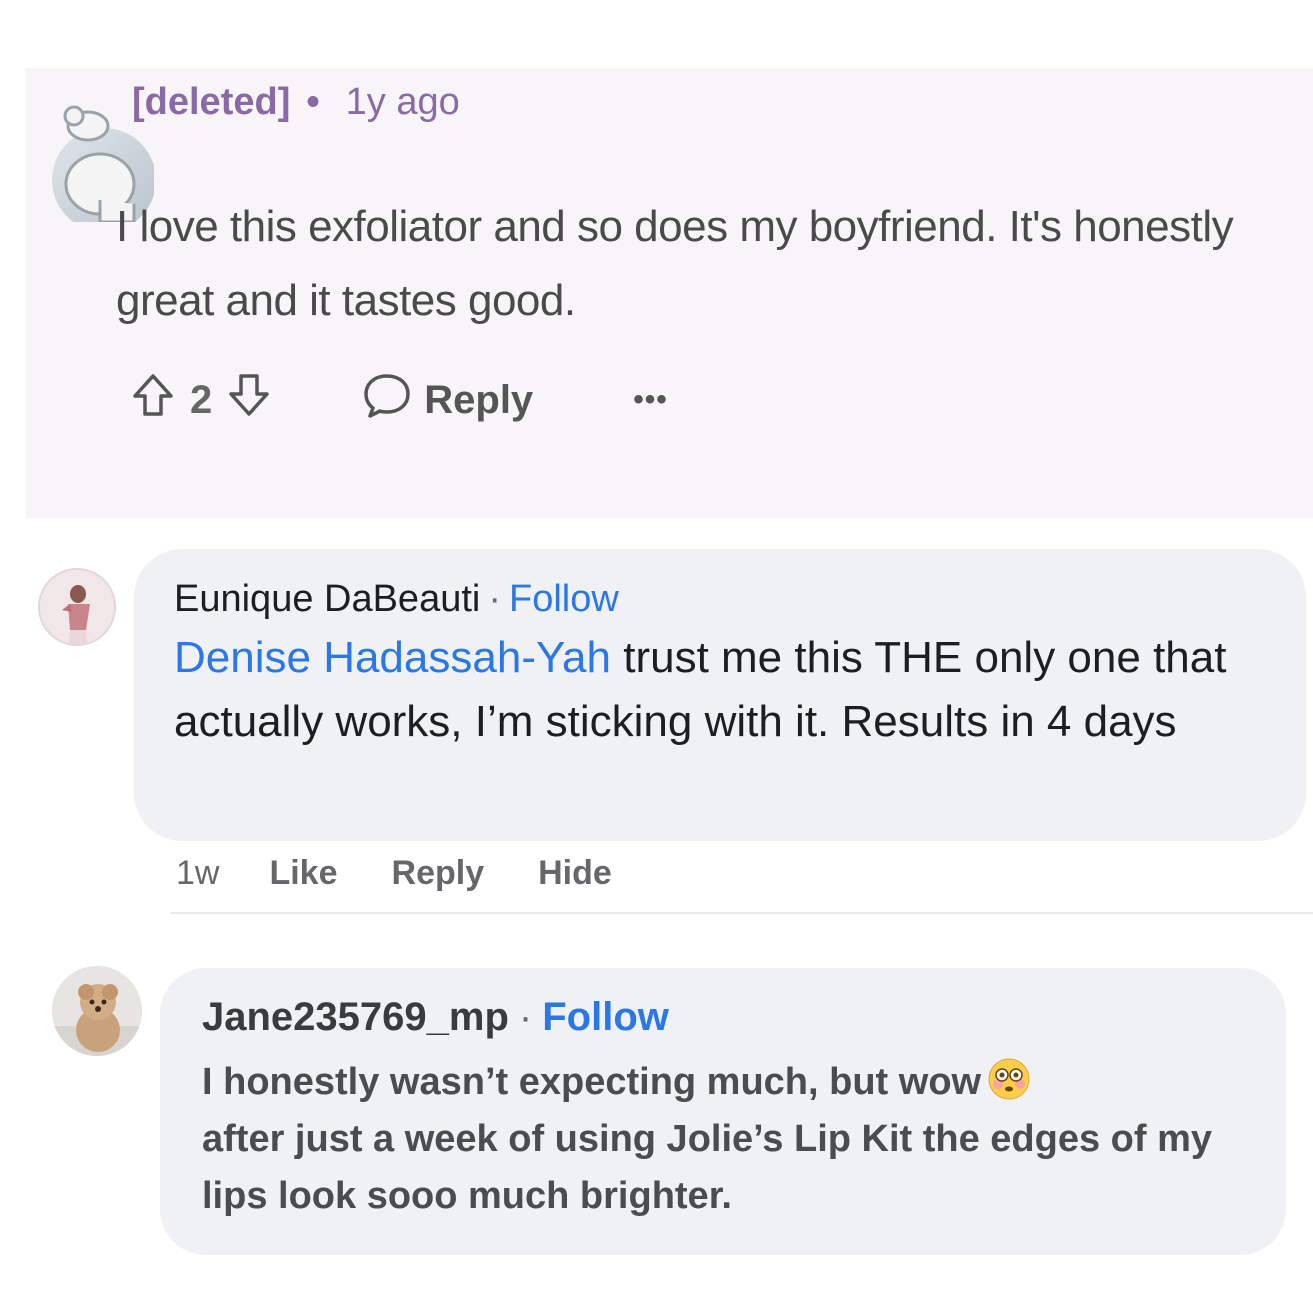 This screenshot has width=1313, height=1313. I want to click on comment-header: Eunique DaBeauti · Follow, so click(396, 599).